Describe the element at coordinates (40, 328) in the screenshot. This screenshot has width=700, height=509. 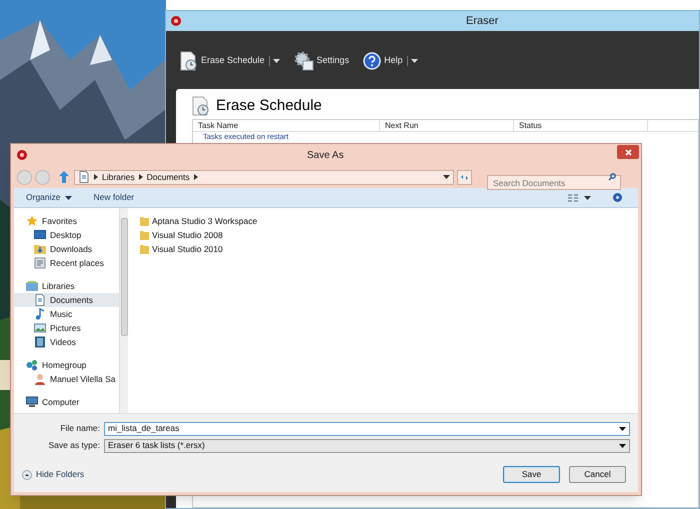
I see `picture-icon` at that location.